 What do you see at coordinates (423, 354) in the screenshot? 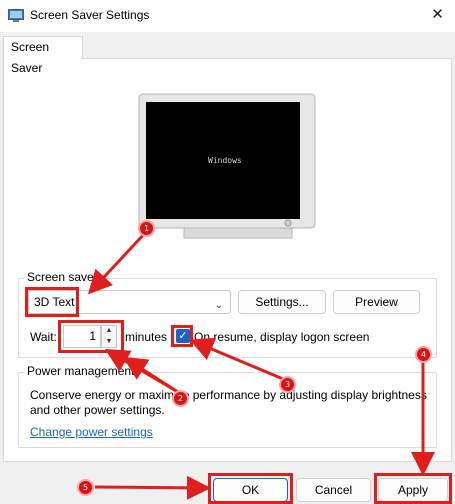
I see `badge-4: 4` at bounding box center [423, 354].